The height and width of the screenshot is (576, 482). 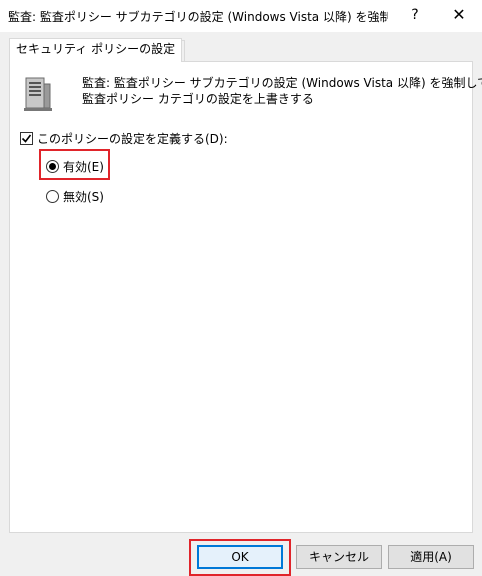 I want to click on apply-button: 適用(A), so click(x=431, y=557).